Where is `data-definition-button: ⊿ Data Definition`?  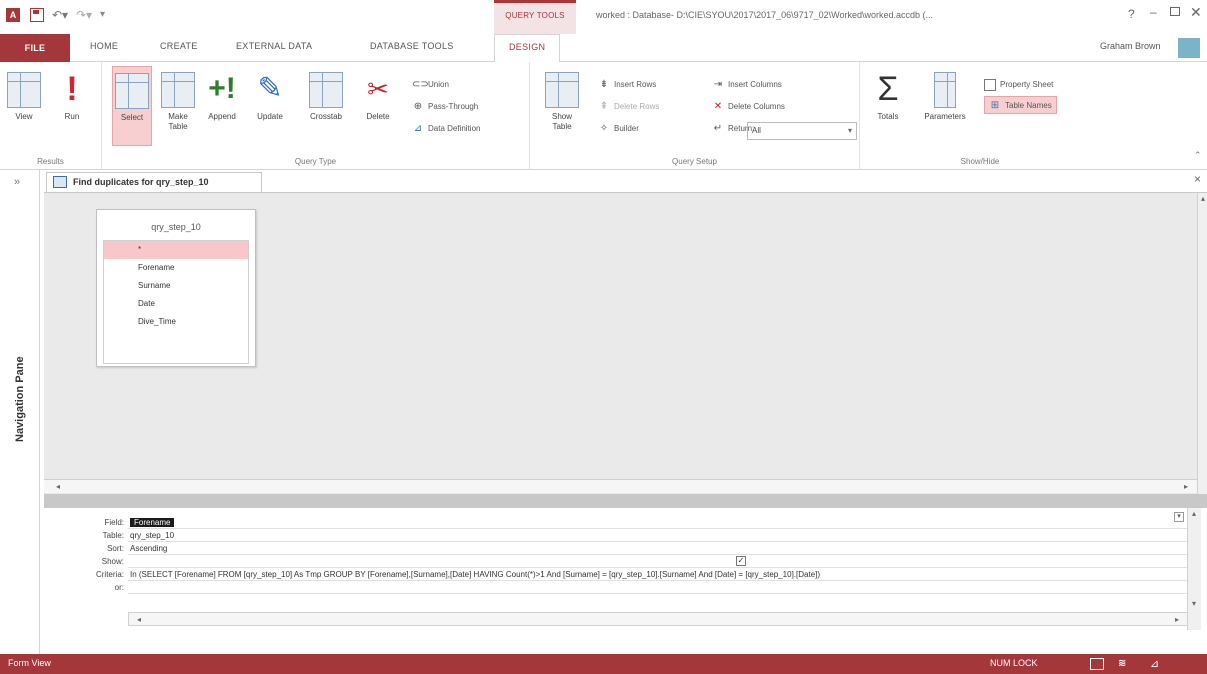 data-definition-button: ⊿ Data Definition is located at coordinates (446, 129).